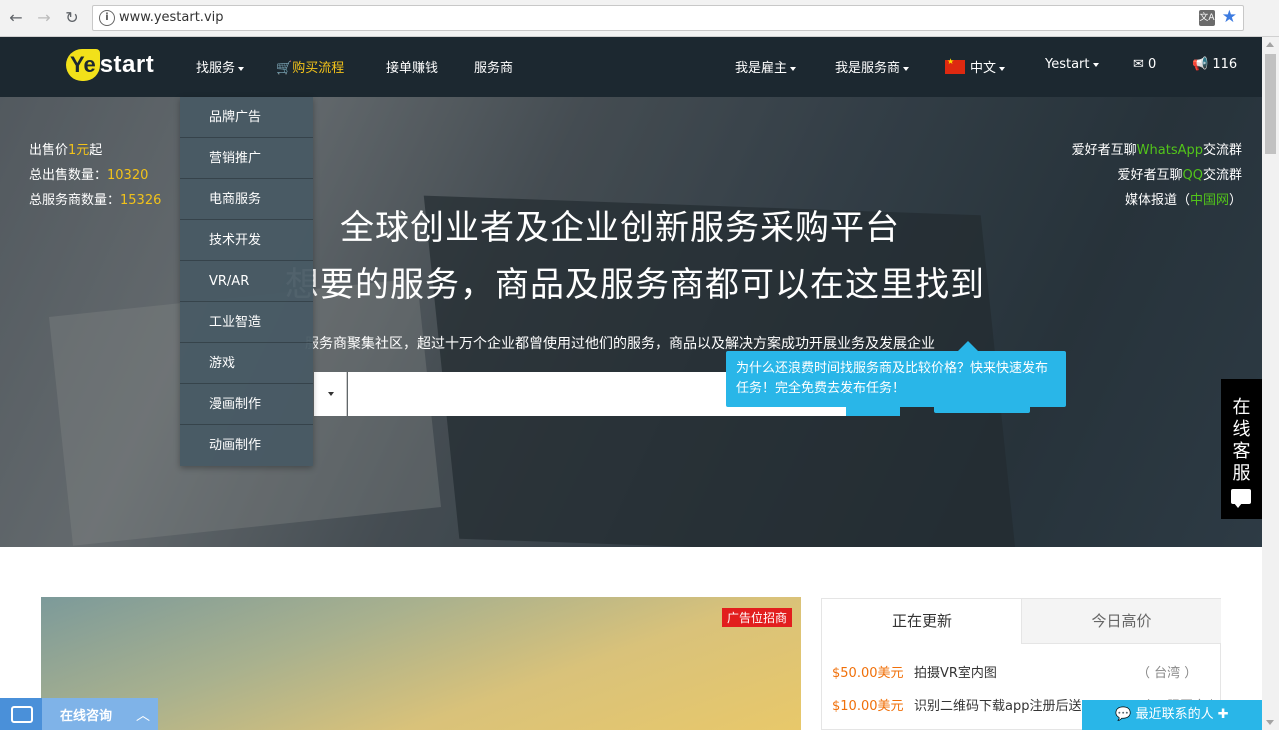 The image size is (1279, 730). What do you see at coordinates (95, 200) in the screenshot?
I see `stat-providers: 总服务商数量：15326` at bounding box center [95, 200].